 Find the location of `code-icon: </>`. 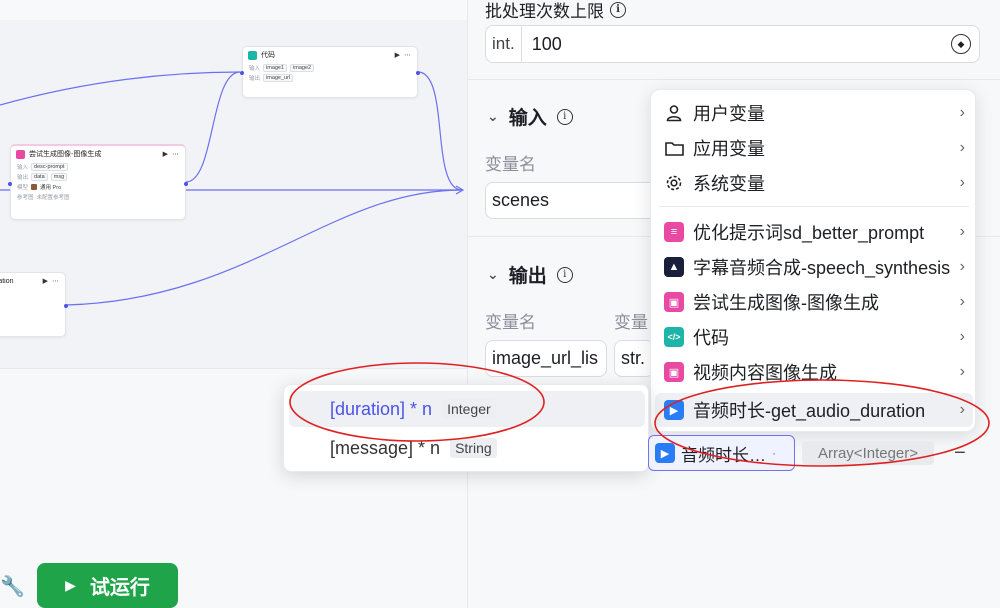

code-icon: </> is located at coordinates (674, 337).